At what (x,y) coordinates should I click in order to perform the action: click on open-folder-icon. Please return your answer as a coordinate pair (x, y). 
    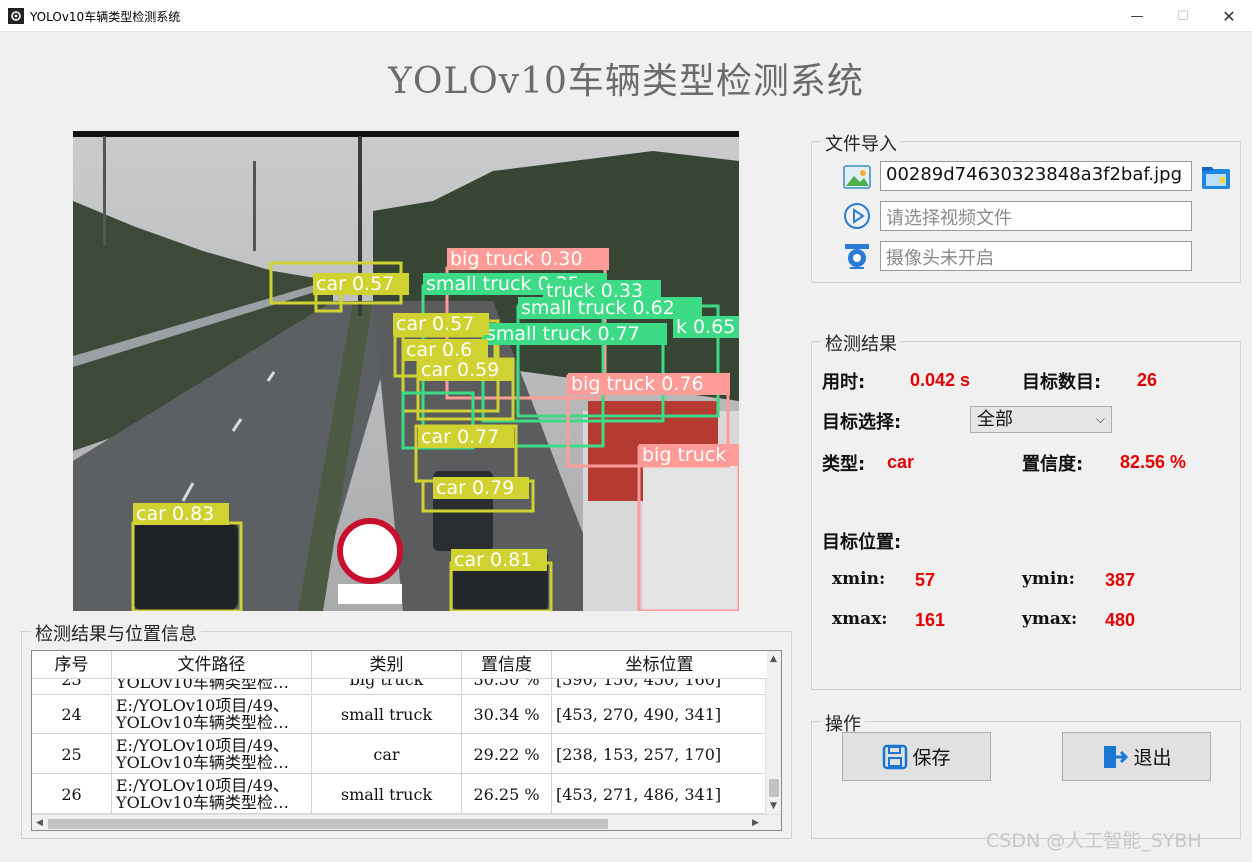
    Looking at the image, I should click on (1216, 177).